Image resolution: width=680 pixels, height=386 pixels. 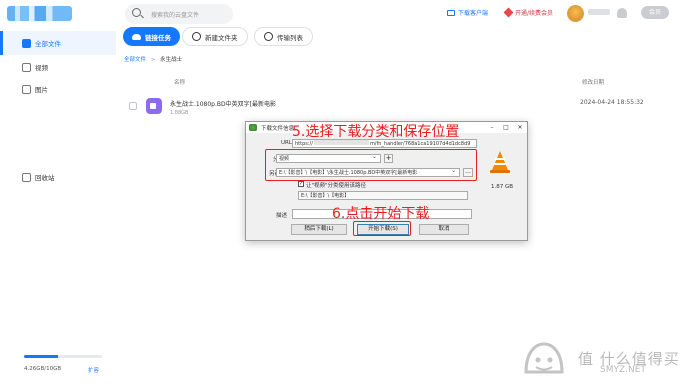 I want to click on member-badge: 会员, so click(x=655, y=12).